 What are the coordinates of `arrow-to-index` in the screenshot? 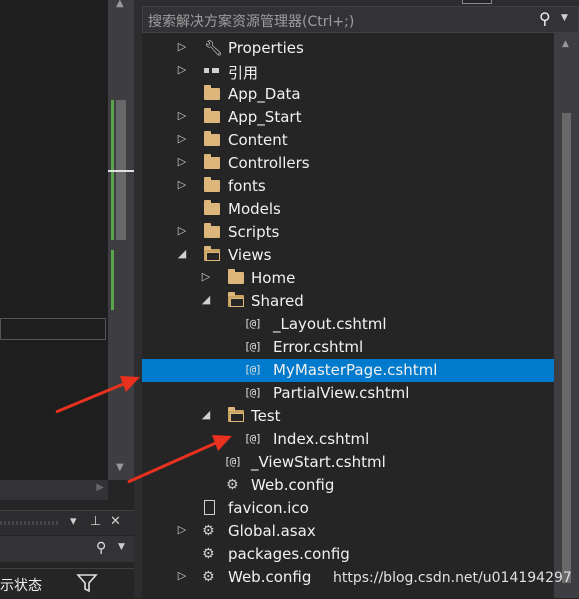 It's located at (179, 459).